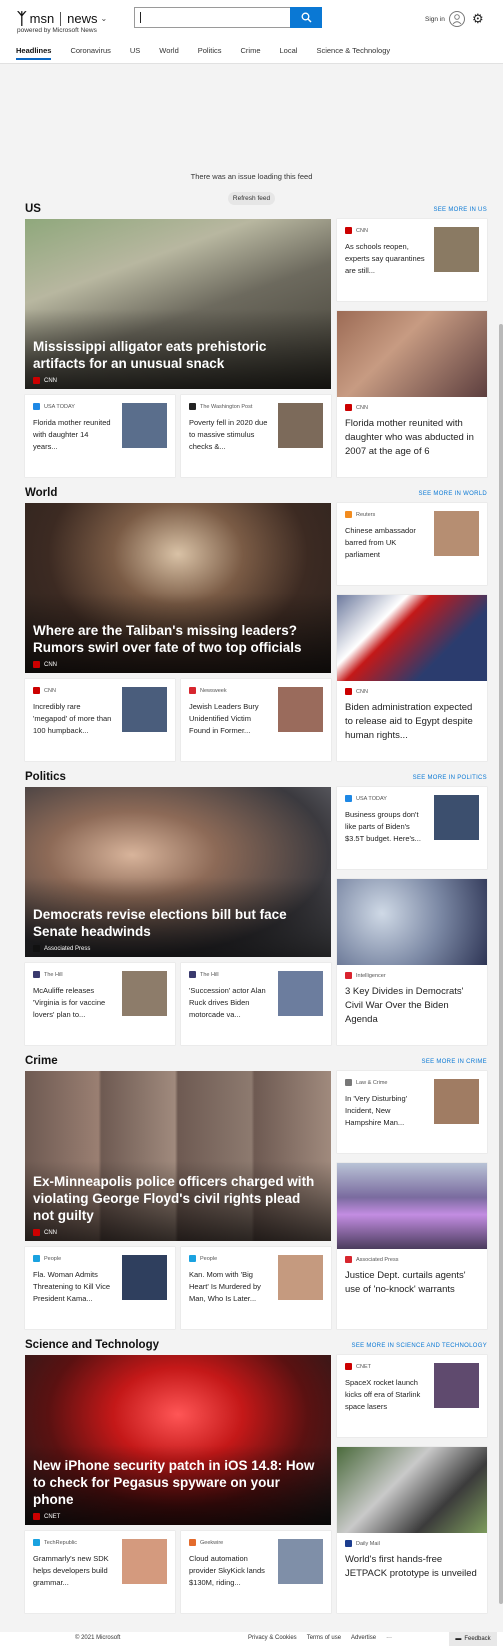  What do you see at coordinates (501, 964) in the screenshot?
I see `scrollbar` at bounding box center [501, 964].